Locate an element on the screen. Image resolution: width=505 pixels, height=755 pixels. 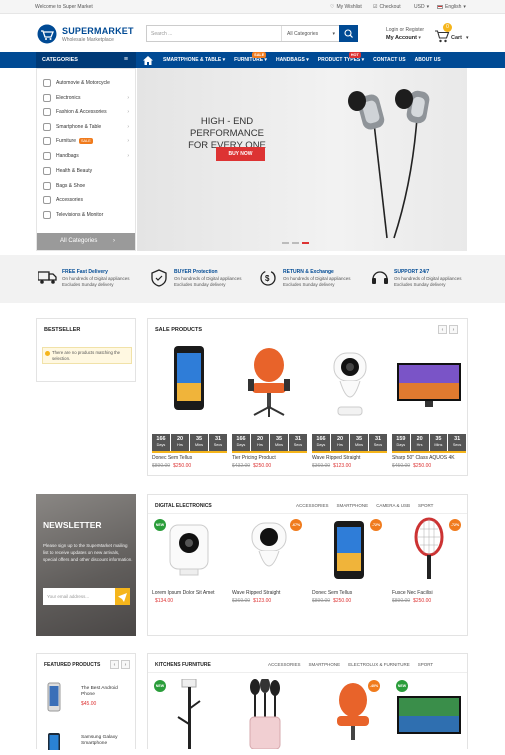
product-card: NEW Lorem Ipsum Dolor Sit Amet $134.00 is located at coordinates (189, 560).